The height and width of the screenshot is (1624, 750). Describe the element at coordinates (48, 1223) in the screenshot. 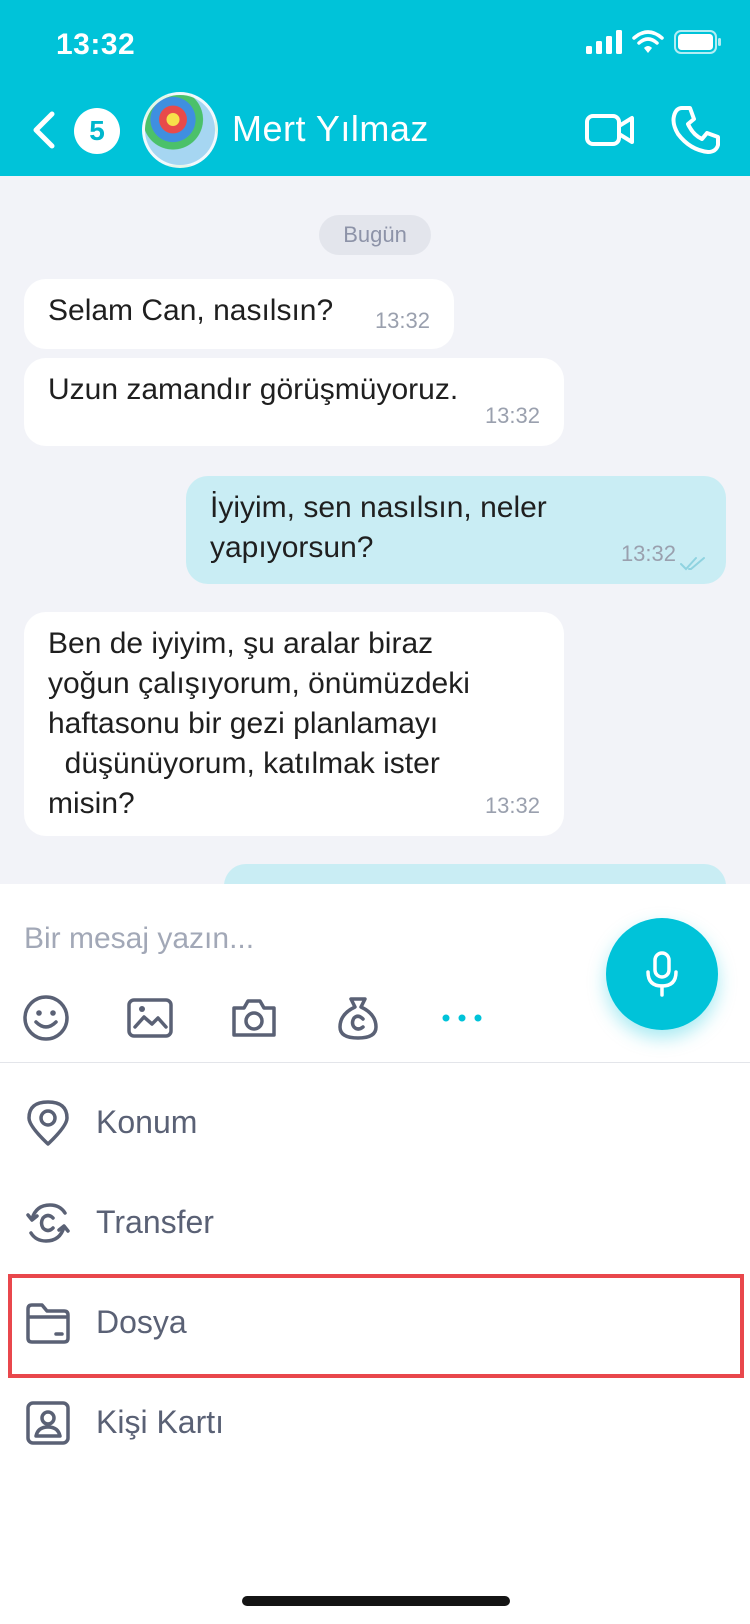

I see `transfer-icon` at that location.